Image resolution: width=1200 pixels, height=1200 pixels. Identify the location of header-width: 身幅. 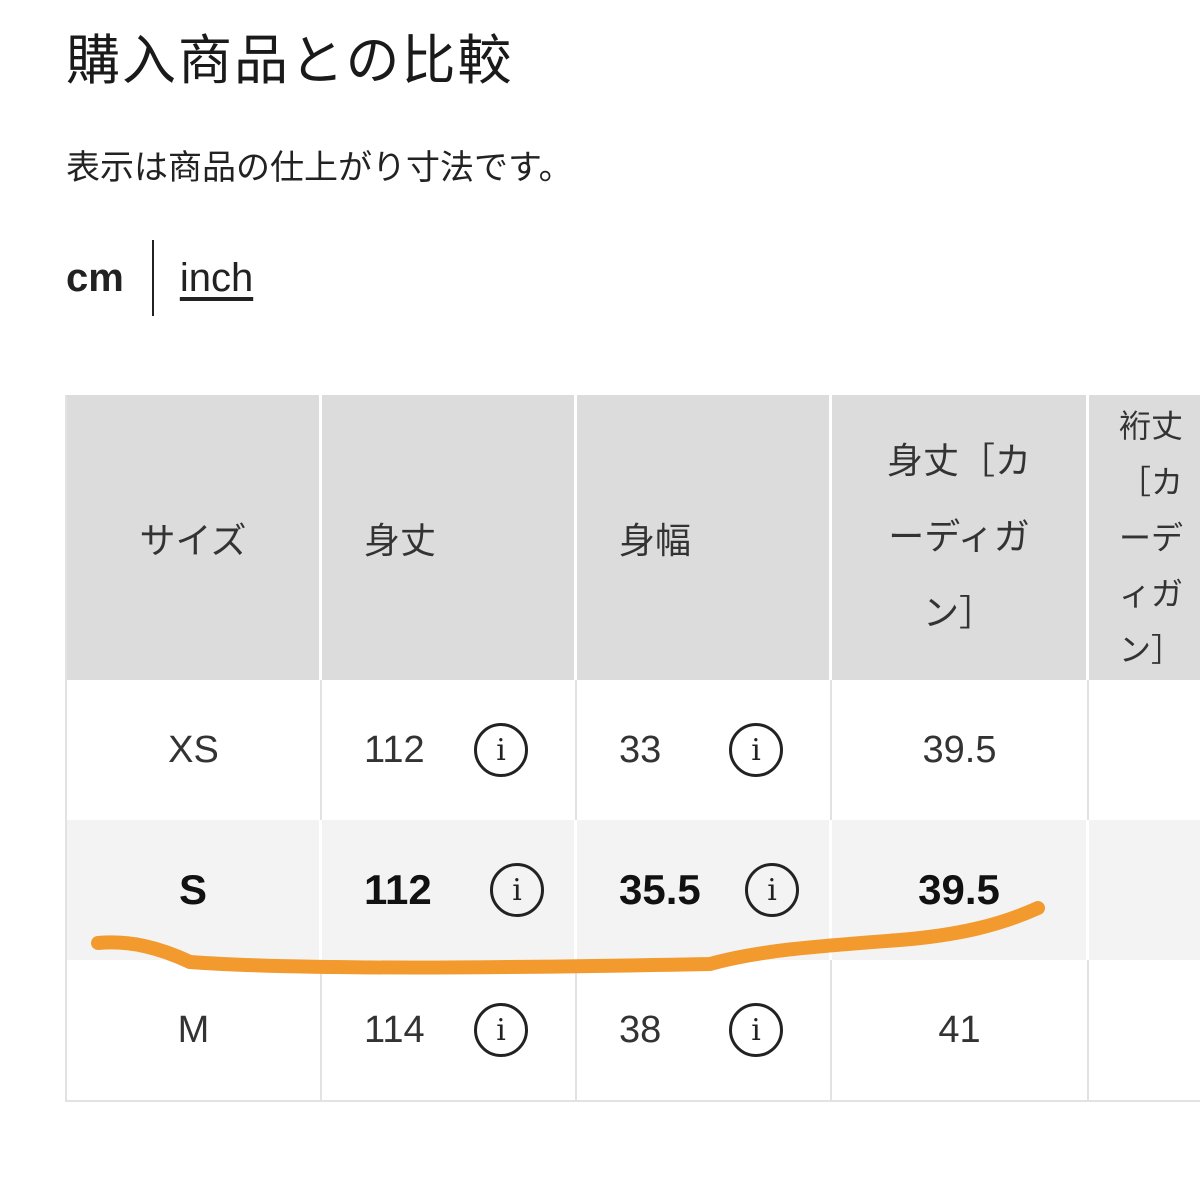
(704, 537).